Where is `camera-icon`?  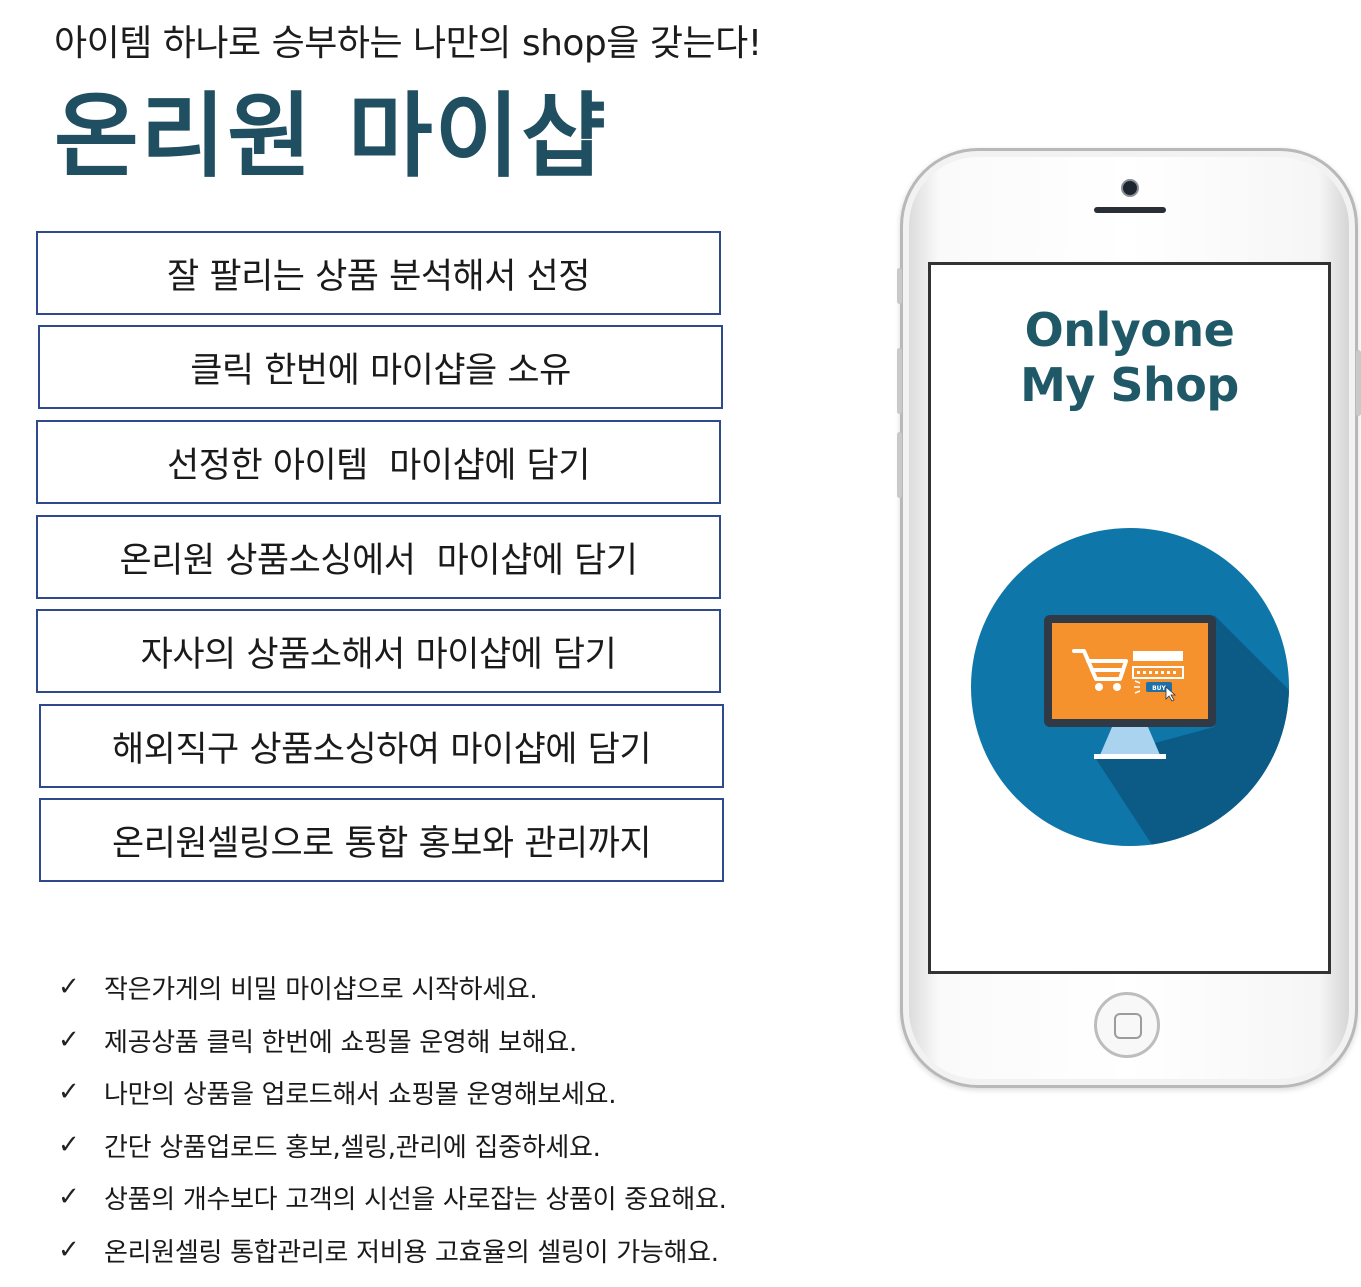 camera-icon is located at coordinates (1130, 188).